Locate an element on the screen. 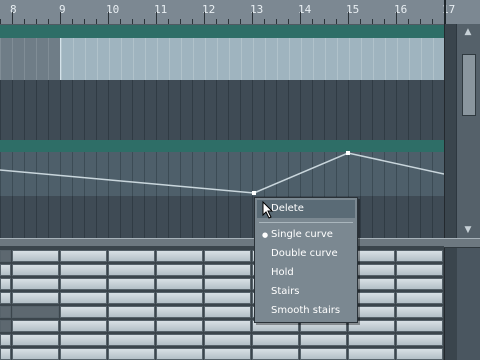 This screenshot has width=480, height=360. arrow-down-icon: ▼ is located at coordinates (468, 230).